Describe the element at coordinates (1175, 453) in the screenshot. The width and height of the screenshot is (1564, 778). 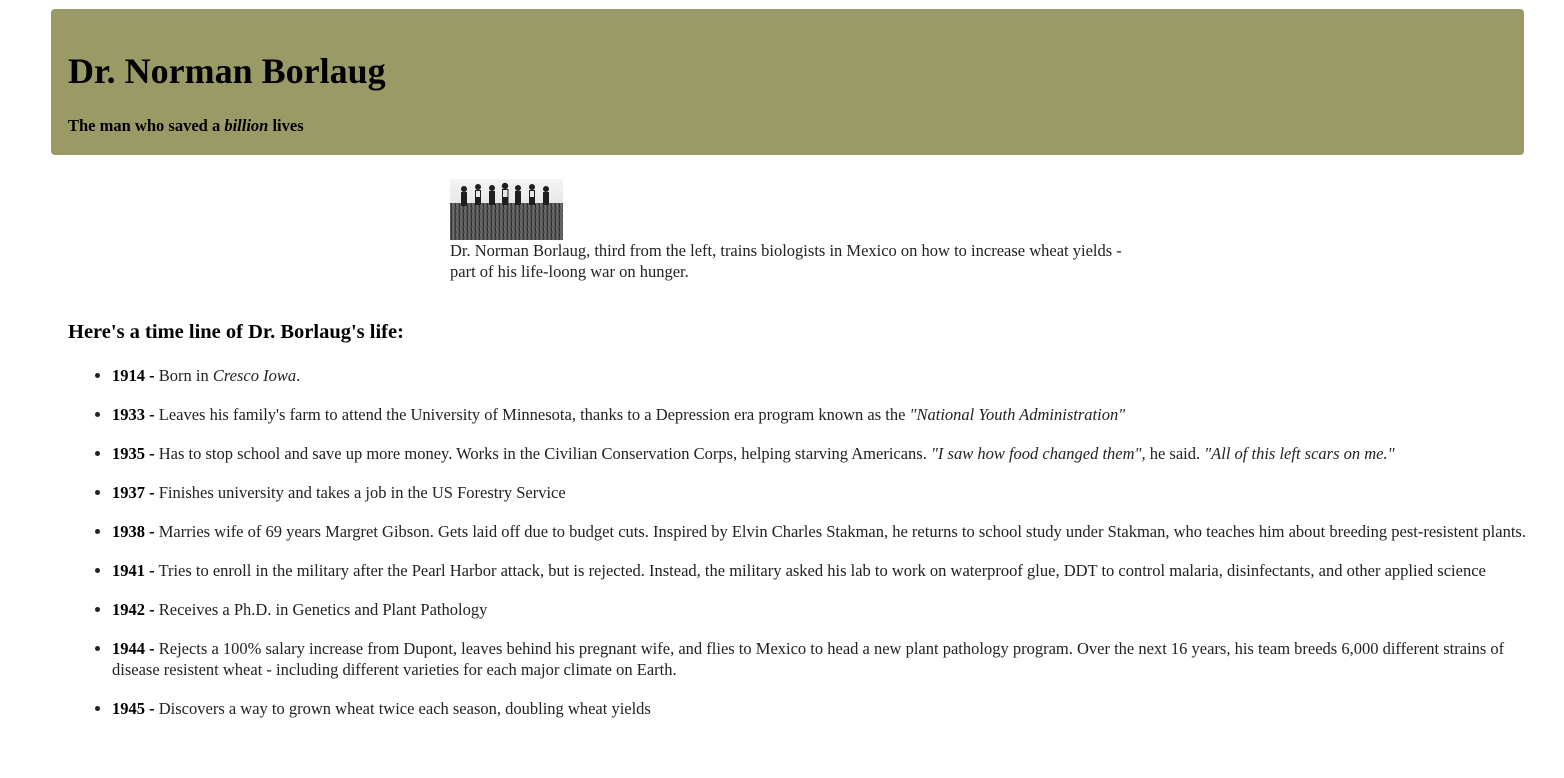
I see `timeline-text: he said.` at that location.